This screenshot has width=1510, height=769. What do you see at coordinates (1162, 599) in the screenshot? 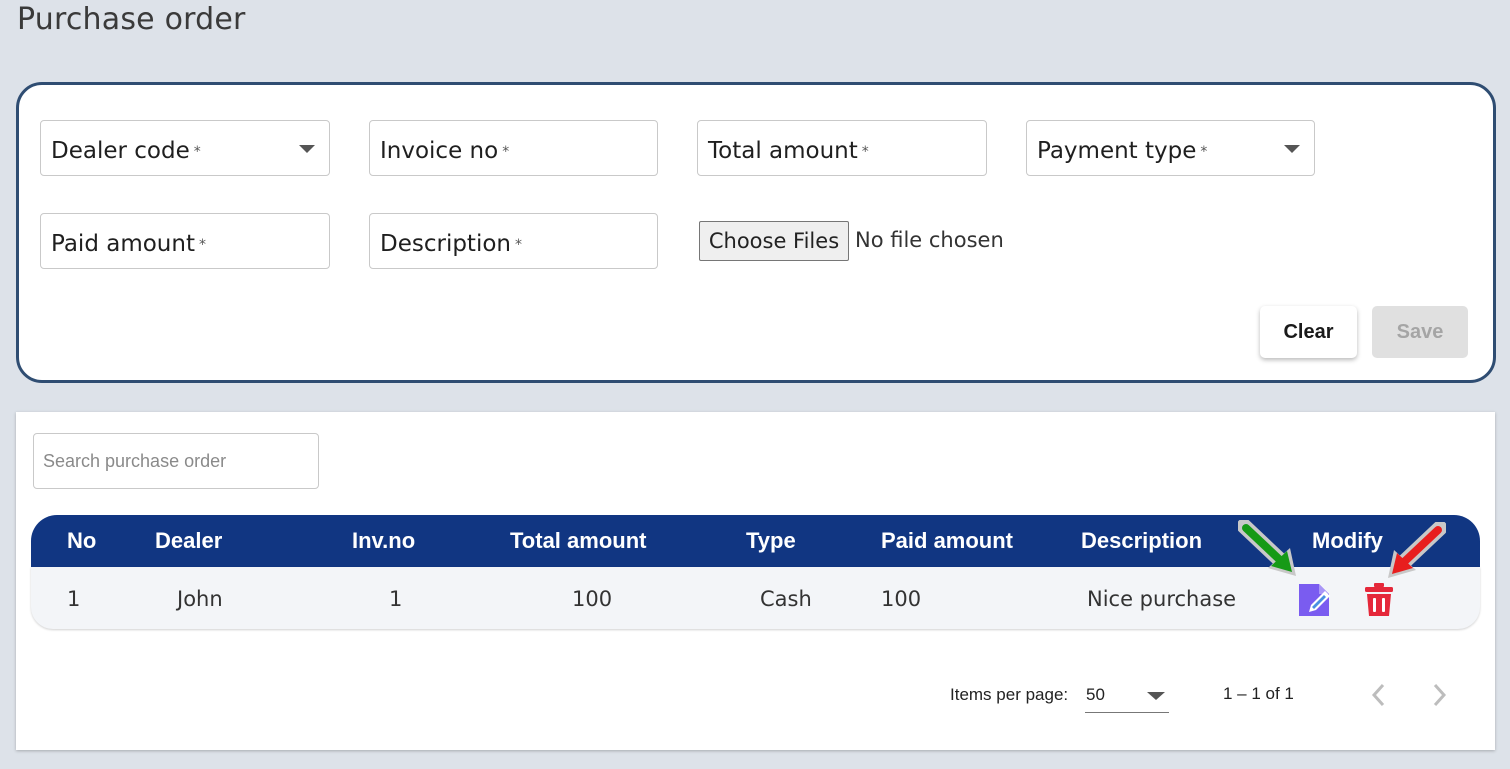
I see `cell-description: Nice purchase` at bounding box center [1162, 599].